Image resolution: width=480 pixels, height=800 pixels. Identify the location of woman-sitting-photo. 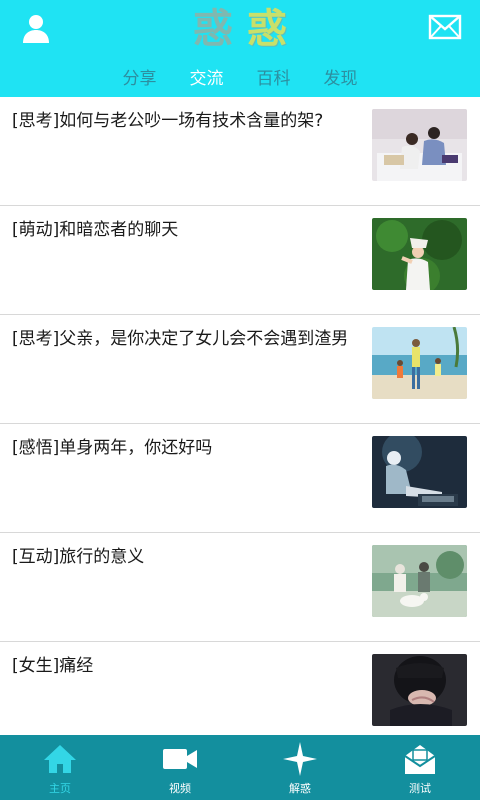
(419, 472).